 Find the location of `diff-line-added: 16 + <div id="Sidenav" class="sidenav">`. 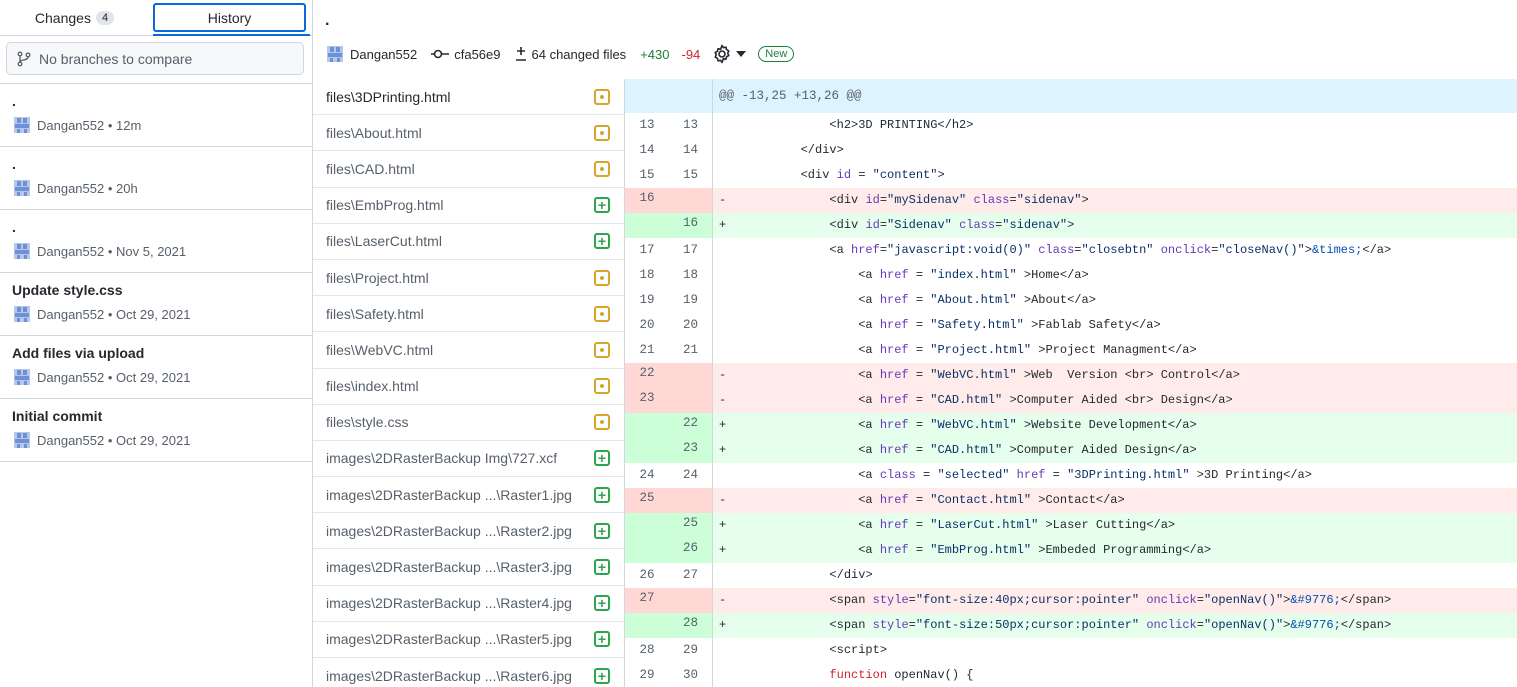

diff-line-added: 16 + <div id="Sidenav" class="sidenav"> is located at coordinates (1071, 225).